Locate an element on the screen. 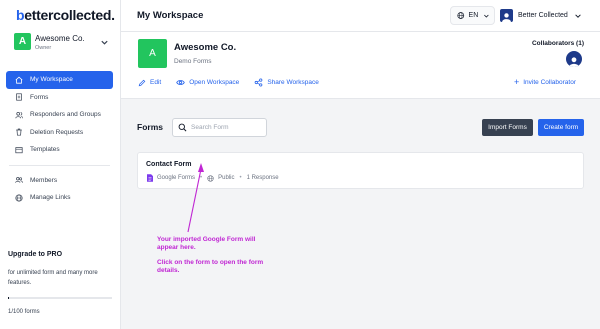  eye-icon is located at coordinates (180, 82).